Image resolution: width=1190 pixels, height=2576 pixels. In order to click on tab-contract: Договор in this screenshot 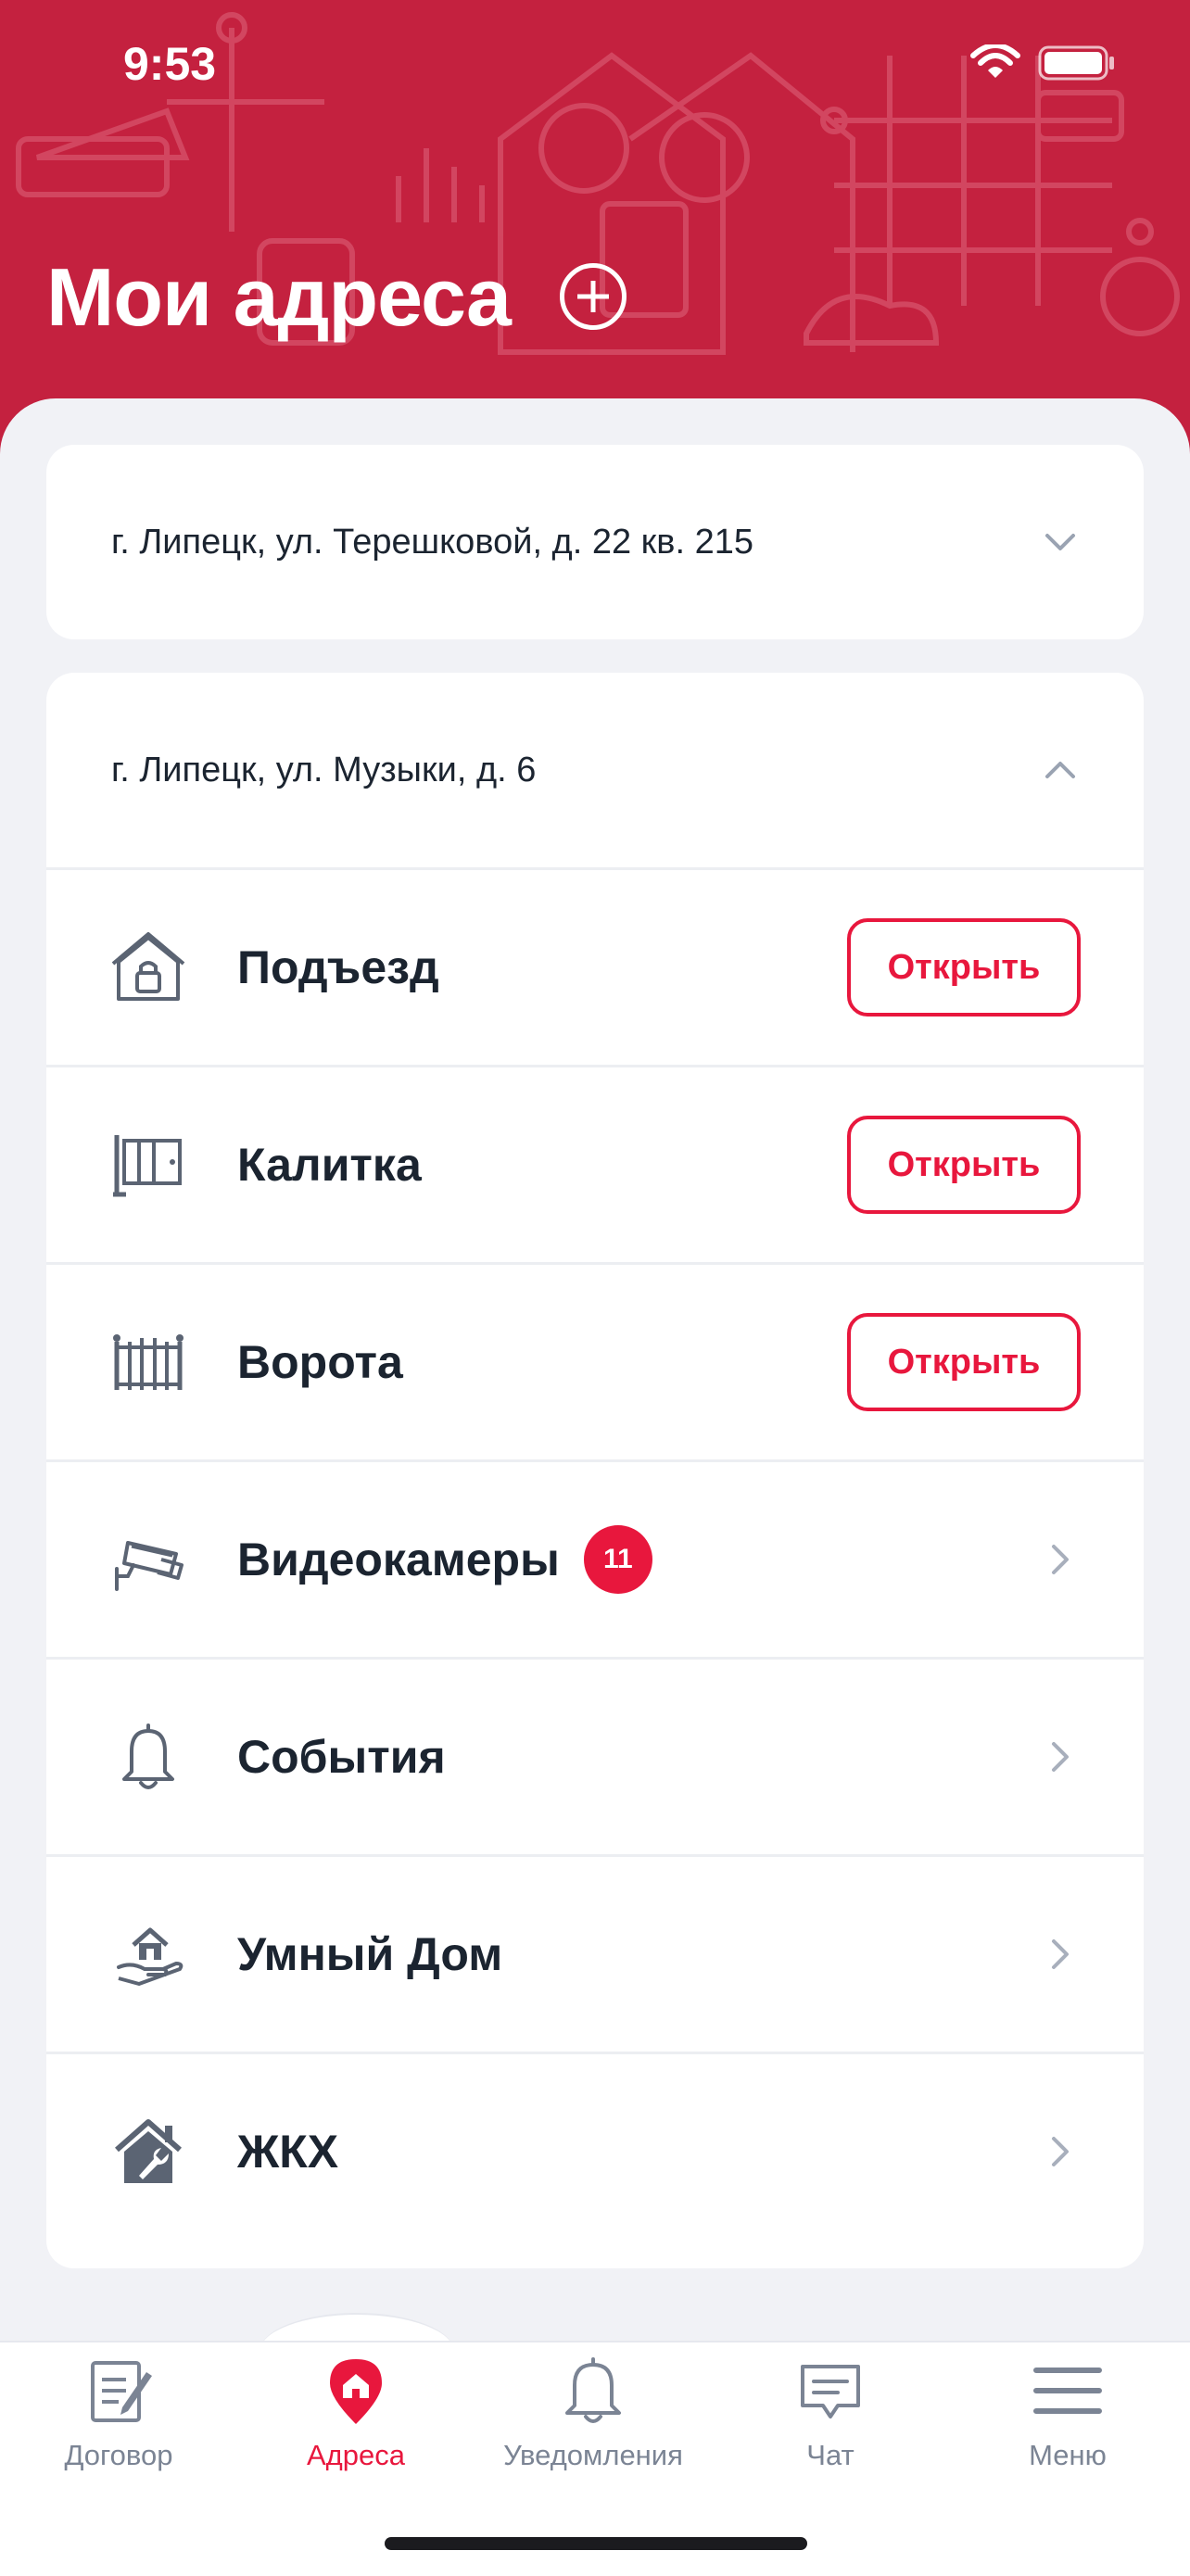, I will do `click(118, 2418)`.